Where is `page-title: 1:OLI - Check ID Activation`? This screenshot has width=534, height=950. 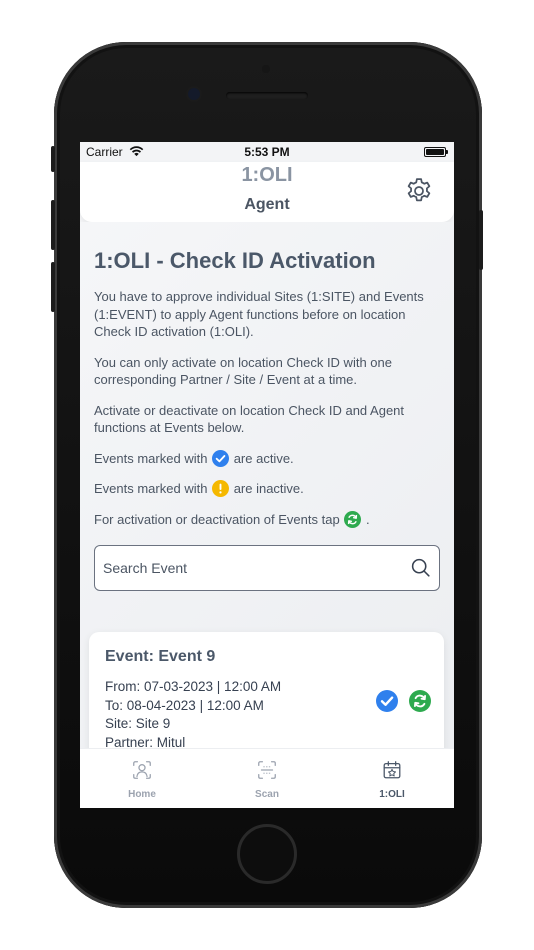
page-title: 1:OLI - Check ID Activation is located at coordinates (235, 260).